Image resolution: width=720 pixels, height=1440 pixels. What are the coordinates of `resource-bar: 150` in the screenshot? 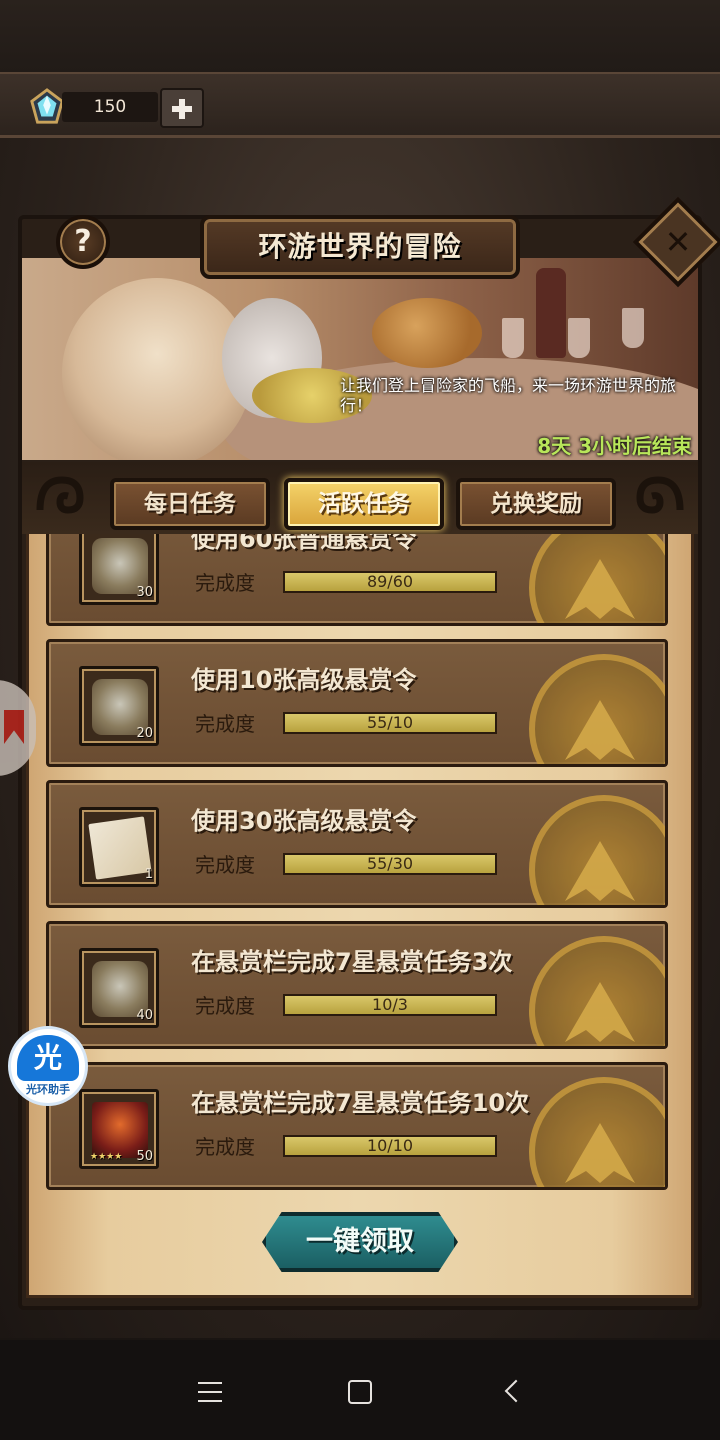 It's located at (360, 105).